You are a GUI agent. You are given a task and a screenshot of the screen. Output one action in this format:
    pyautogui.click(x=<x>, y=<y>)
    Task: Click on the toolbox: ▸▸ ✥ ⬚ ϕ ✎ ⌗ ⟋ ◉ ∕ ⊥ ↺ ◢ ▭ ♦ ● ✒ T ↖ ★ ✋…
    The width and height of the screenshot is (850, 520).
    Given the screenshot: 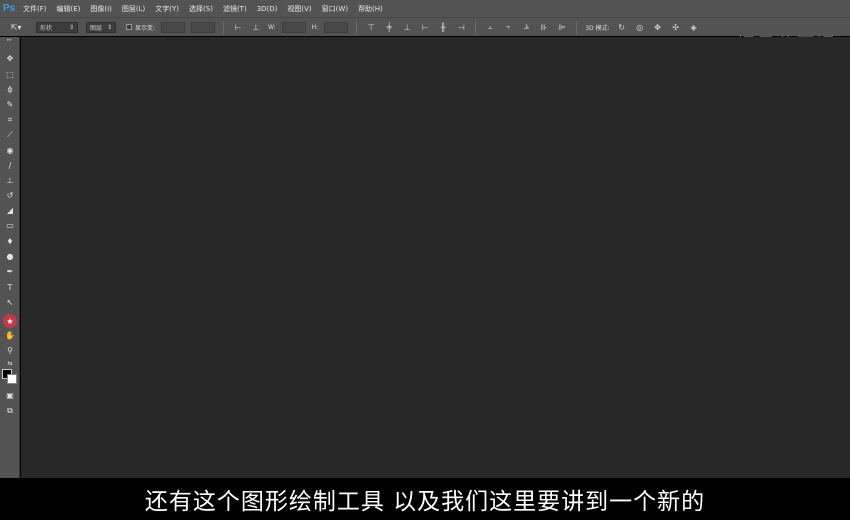 What is the action you would take?
    pyautogui.click(x=10, y=257)
    